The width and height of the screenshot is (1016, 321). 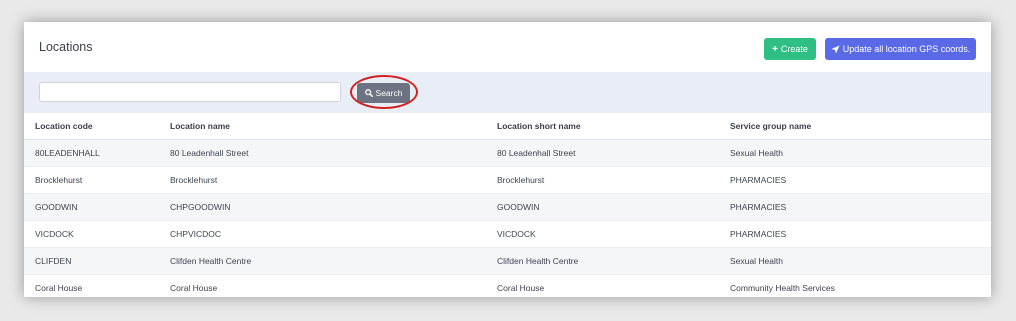 I want to click on column-header-location-code: Location code, so click(x=97, y=126).